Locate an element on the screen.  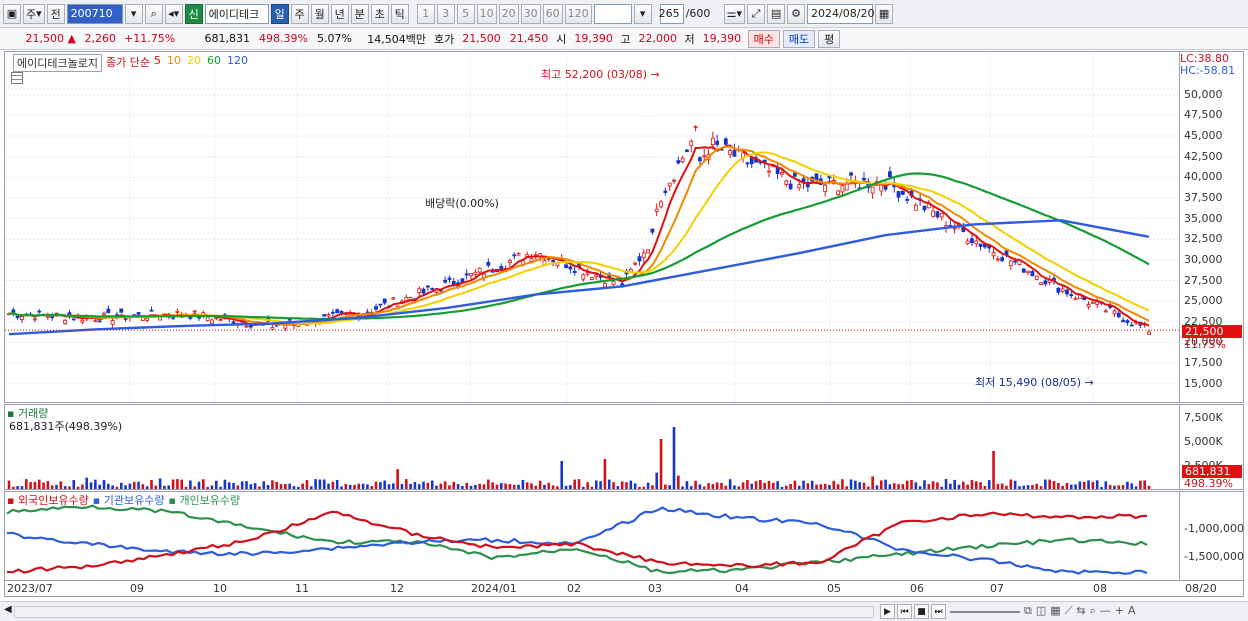
hc-value: HC:-58.81 is located at coordinates (1208, 70).